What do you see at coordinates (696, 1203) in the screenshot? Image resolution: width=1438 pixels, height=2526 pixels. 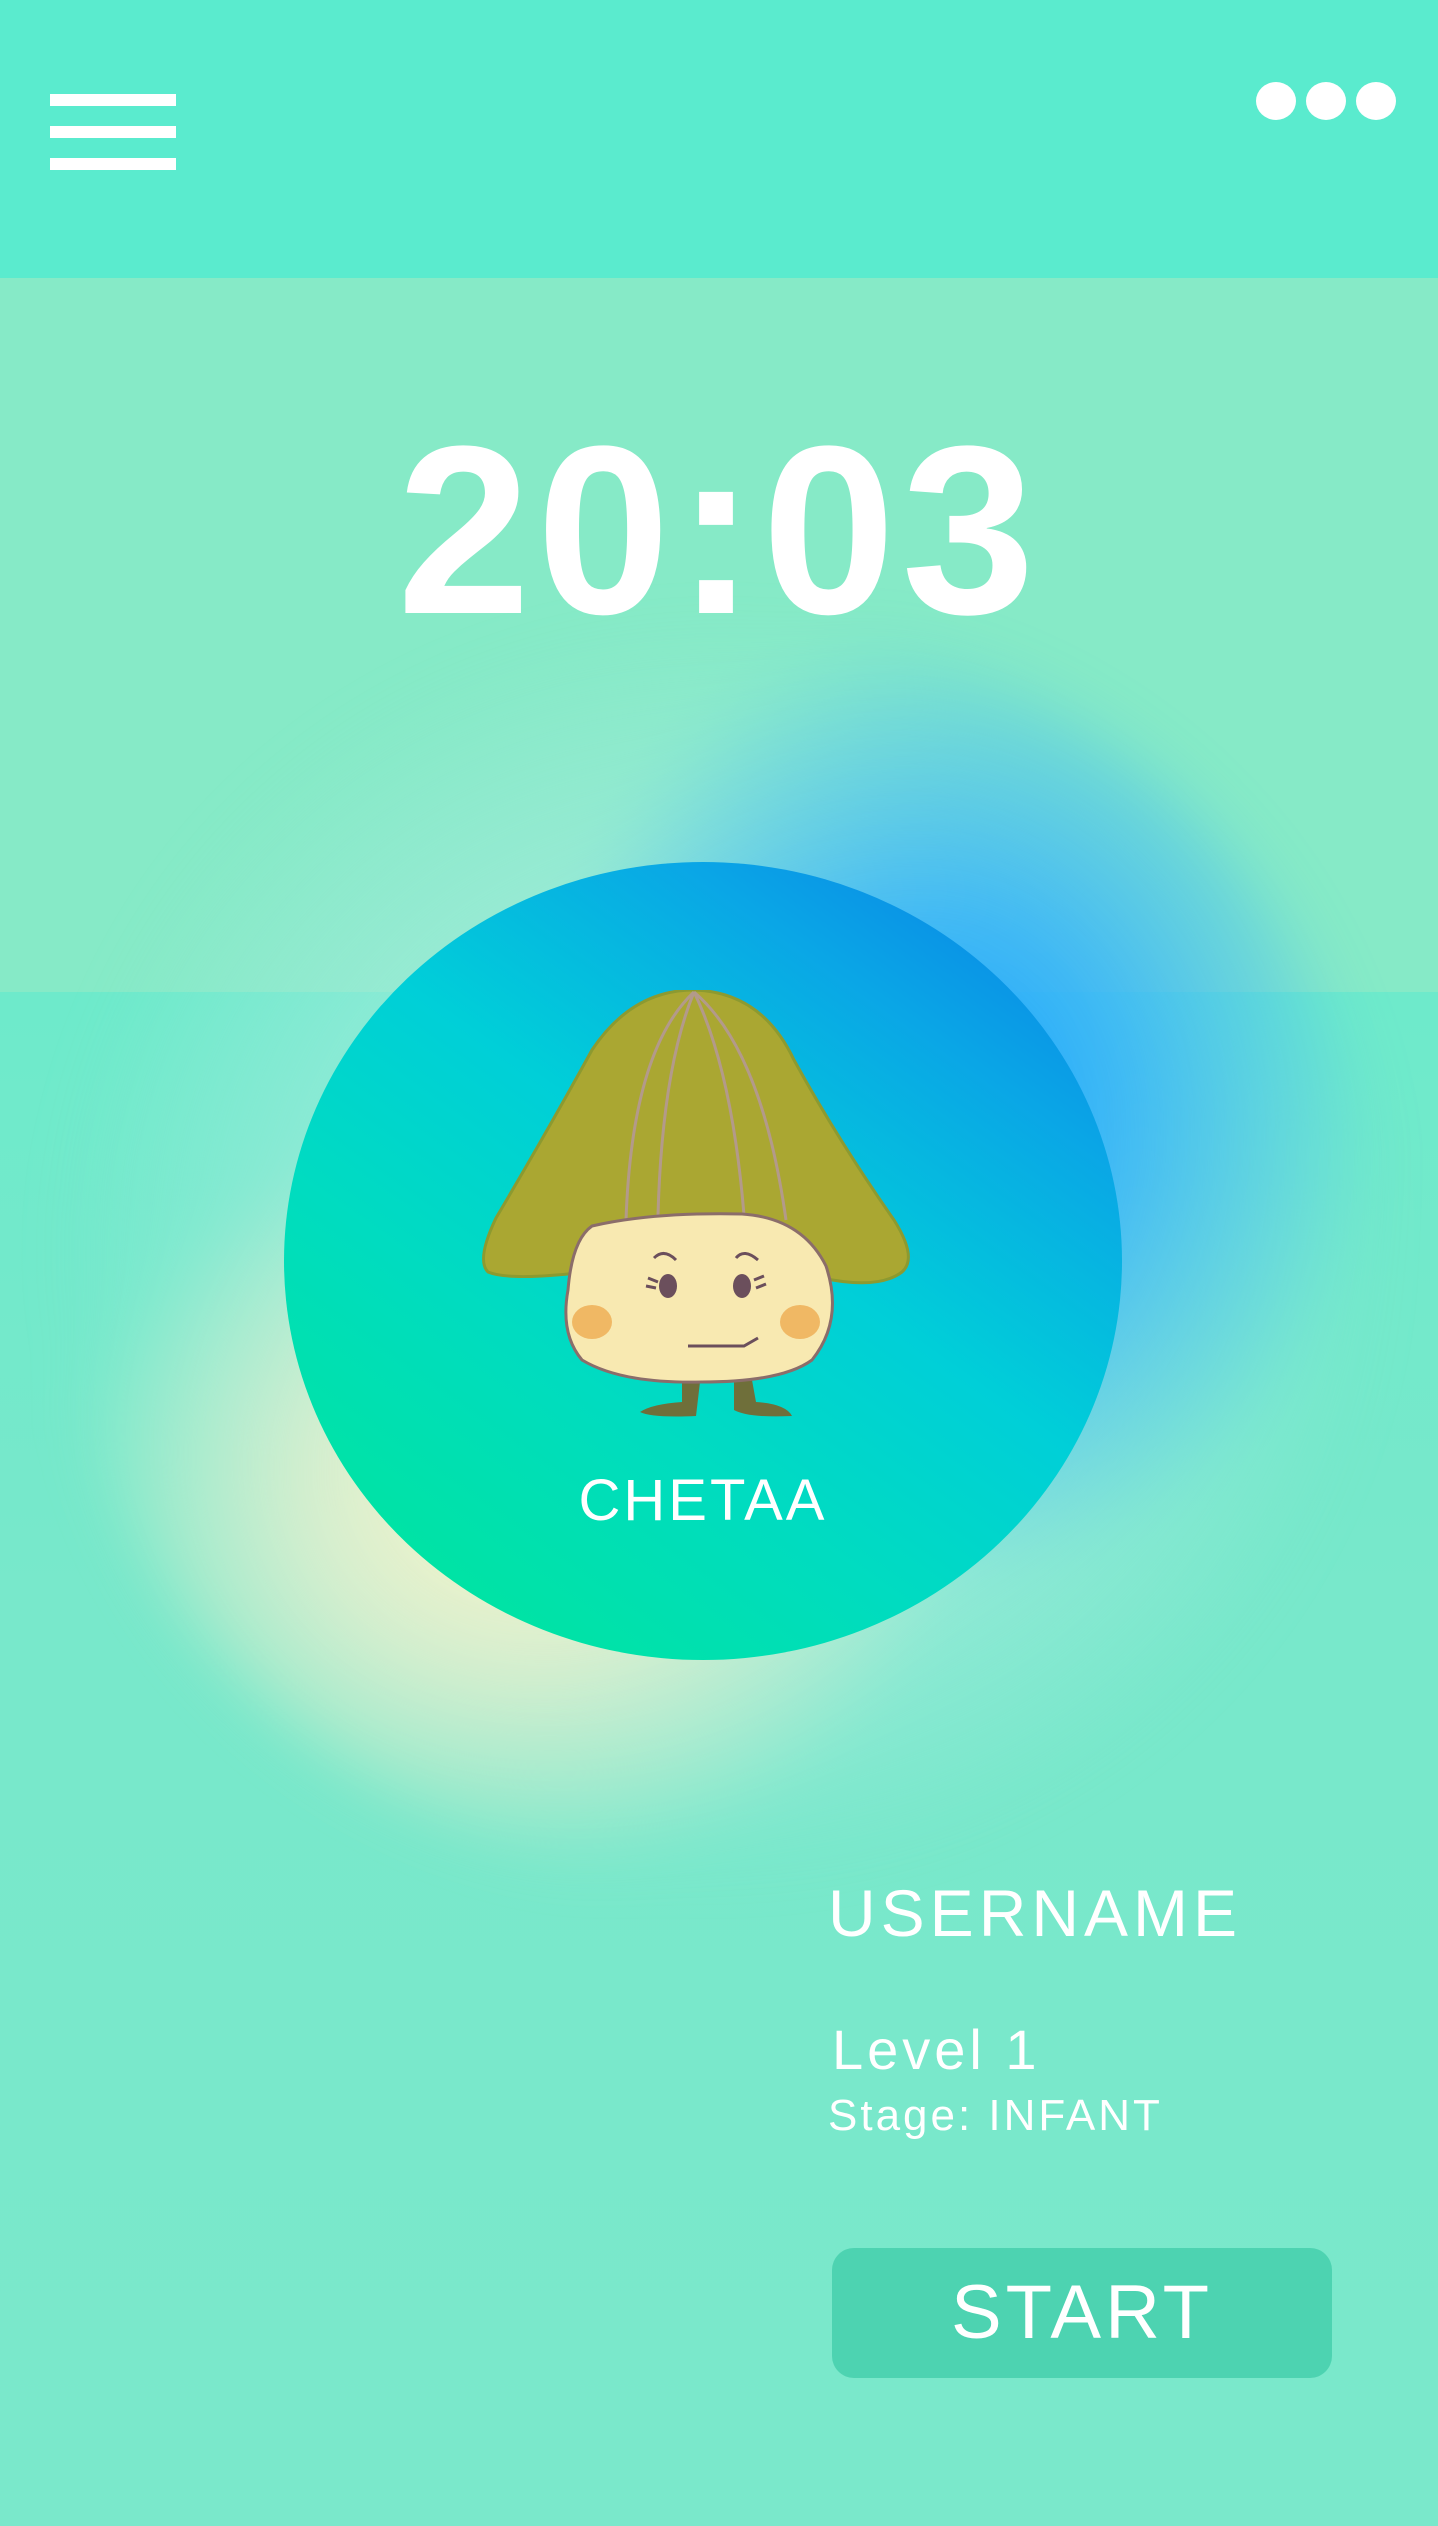 I see `pet-character-illustration` at bounding box center [696, 1203].